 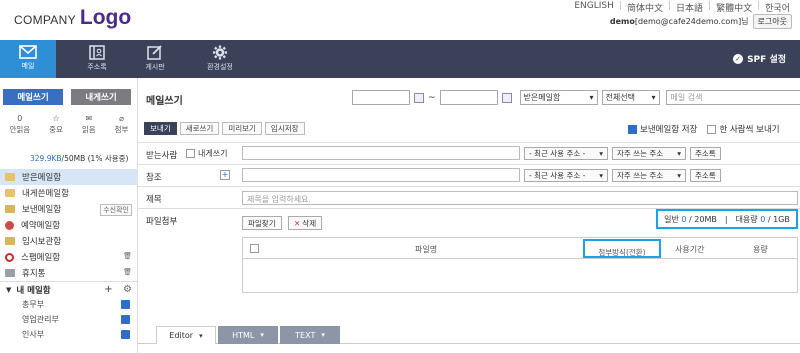 I want to click on recent-address-value: - 최근 사용 주소 -, so click(x=557, y=175).